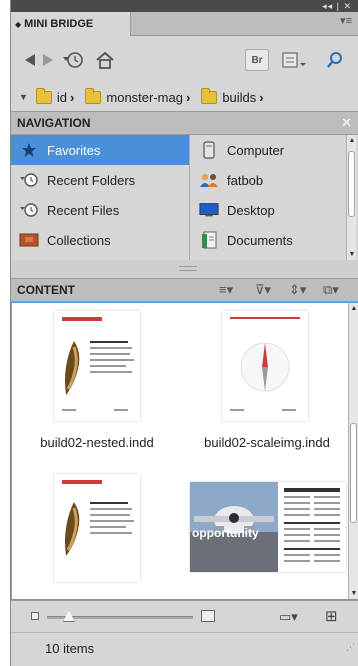  I want to click on navigation-header: NAVIGATION ✕, so click(184, 123).